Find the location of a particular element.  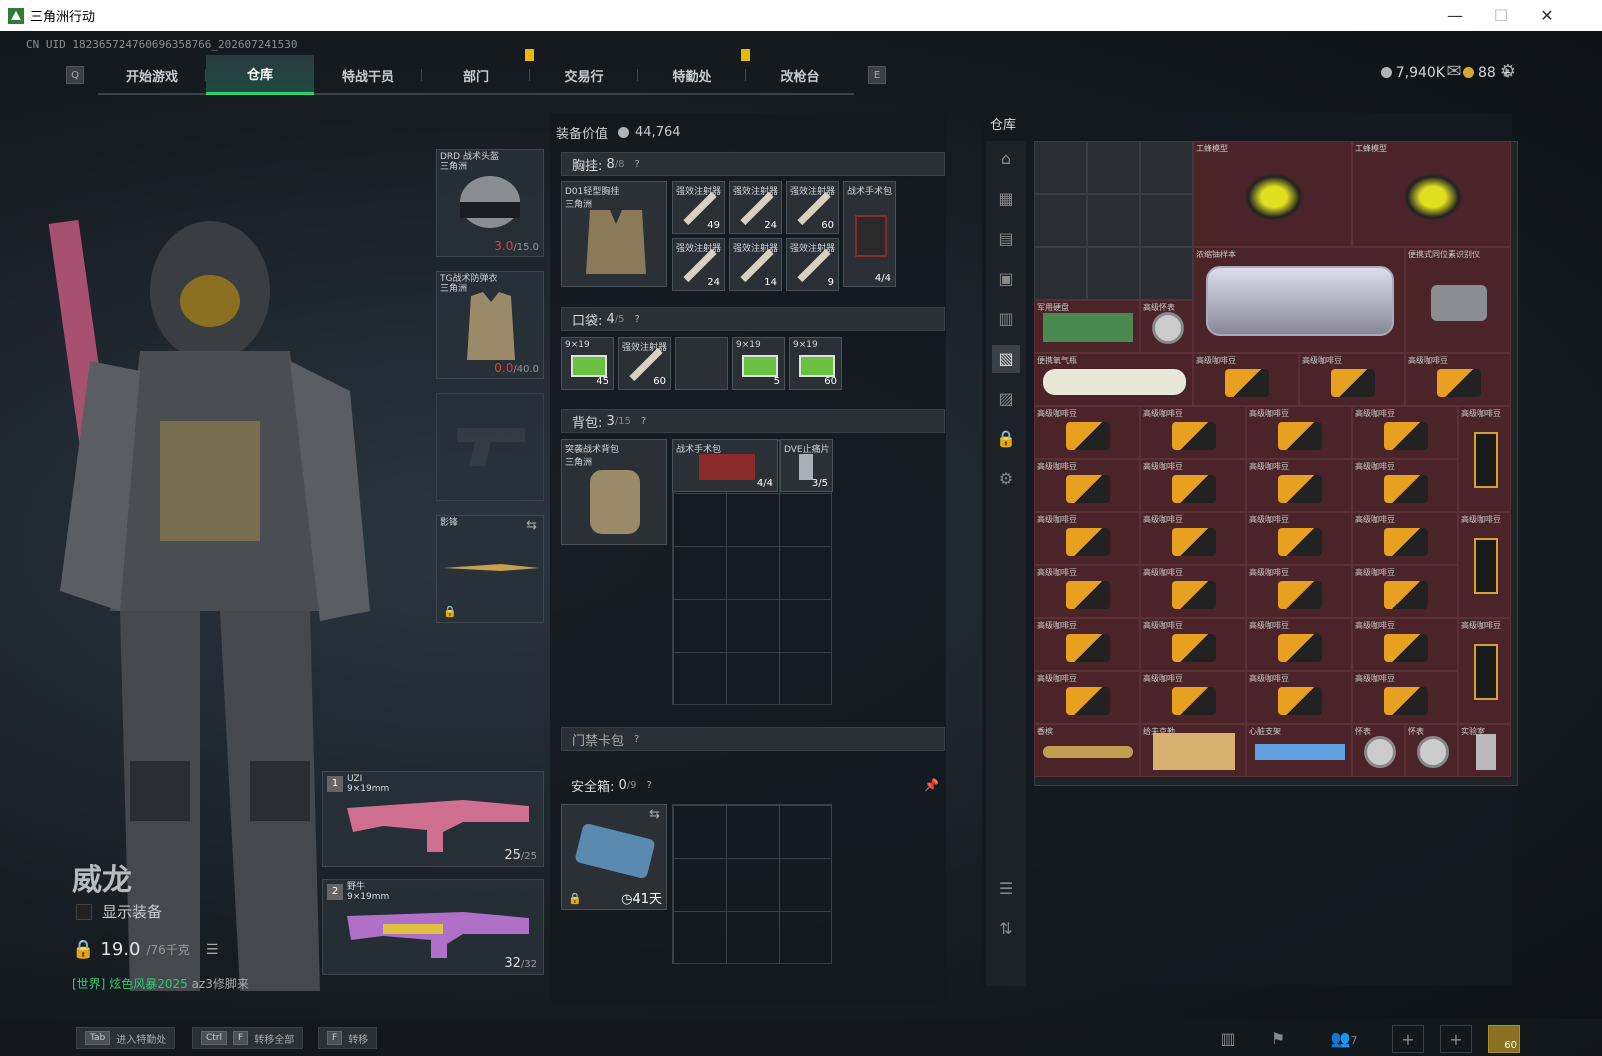

storage-tab-3-icon: ▣ is located at coordinates (1006, 279).